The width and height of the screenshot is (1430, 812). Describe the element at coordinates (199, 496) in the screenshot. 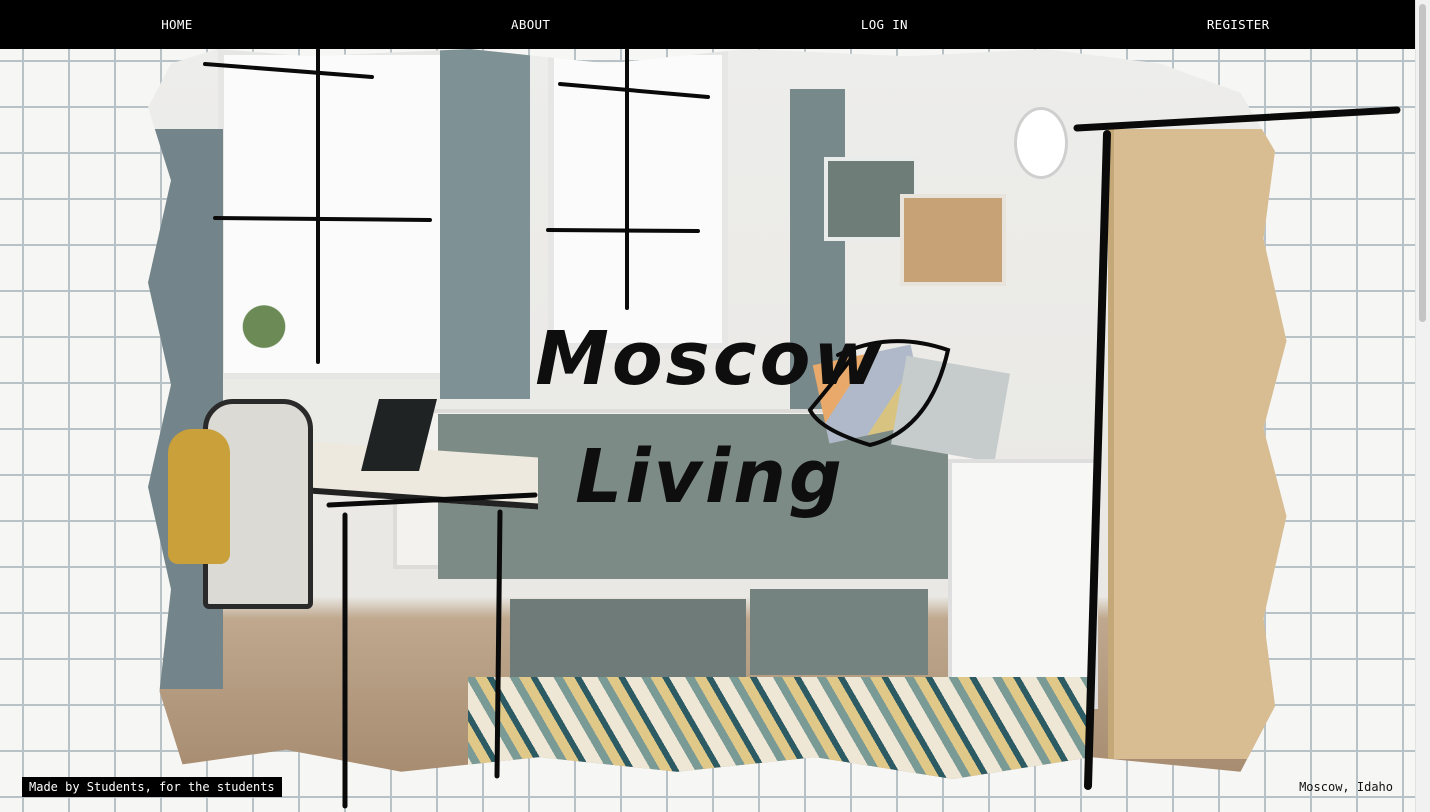

I see `backpack` at that location.